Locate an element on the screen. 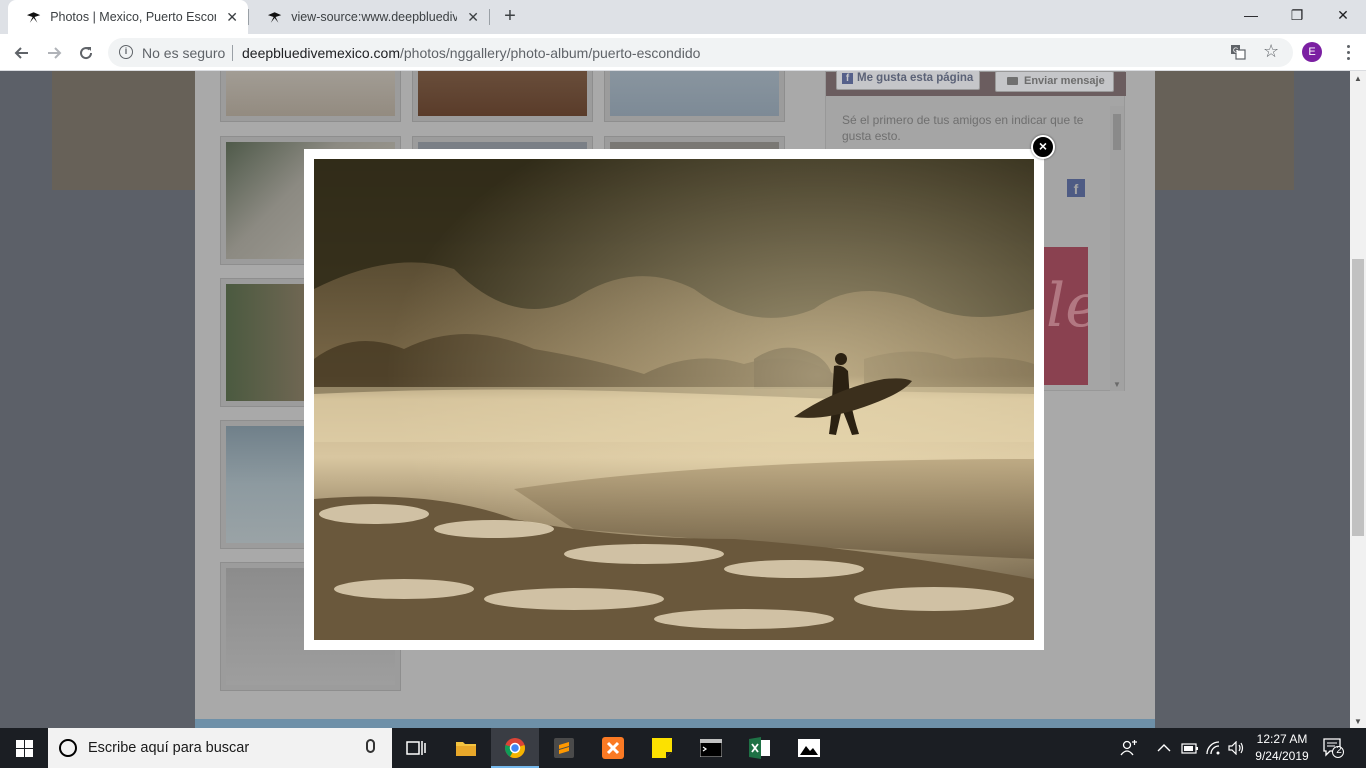 The image size is (1366, 768). site-footer-band is located at coordinates (675, 723).